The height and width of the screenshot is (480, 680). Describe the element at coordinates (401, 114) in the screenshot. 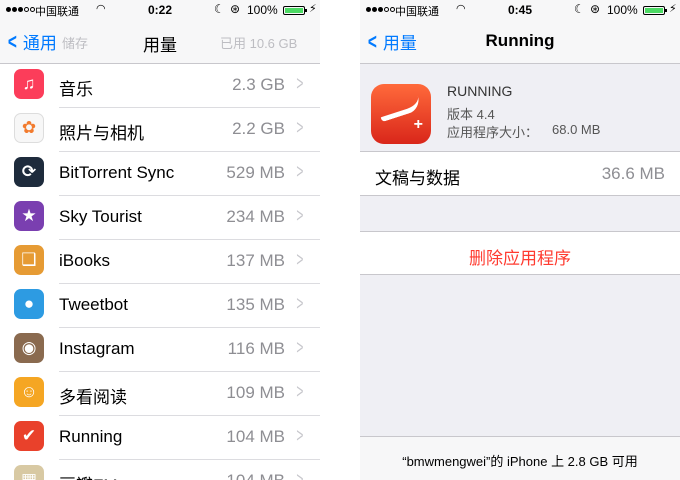

I see `running-app-icon: +` at that location.